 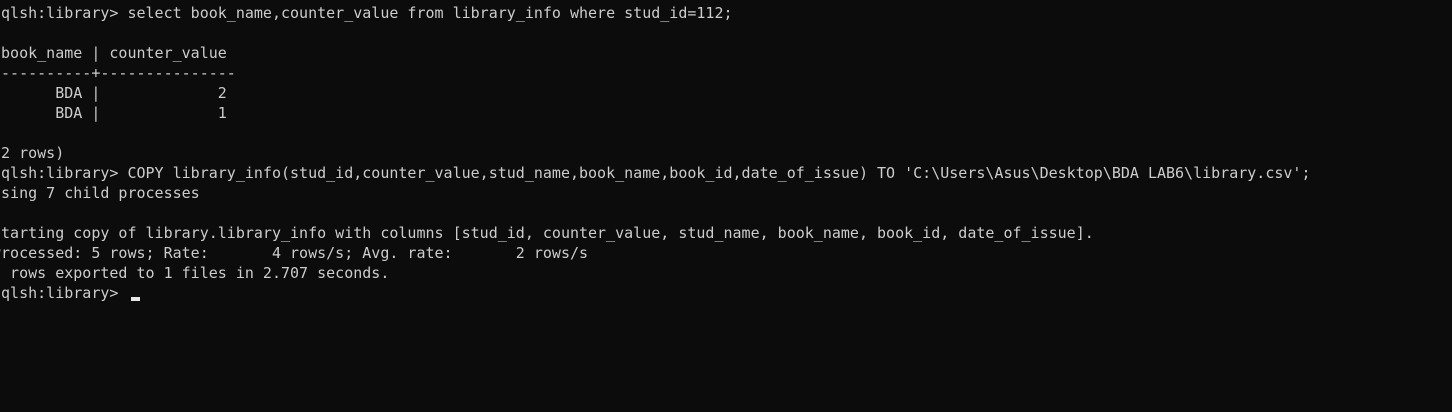 What do you see at coordinates (118, 73) in the screenshot?
I see `terminal-line: -----------+---------------` at bounding box center [118, 73].